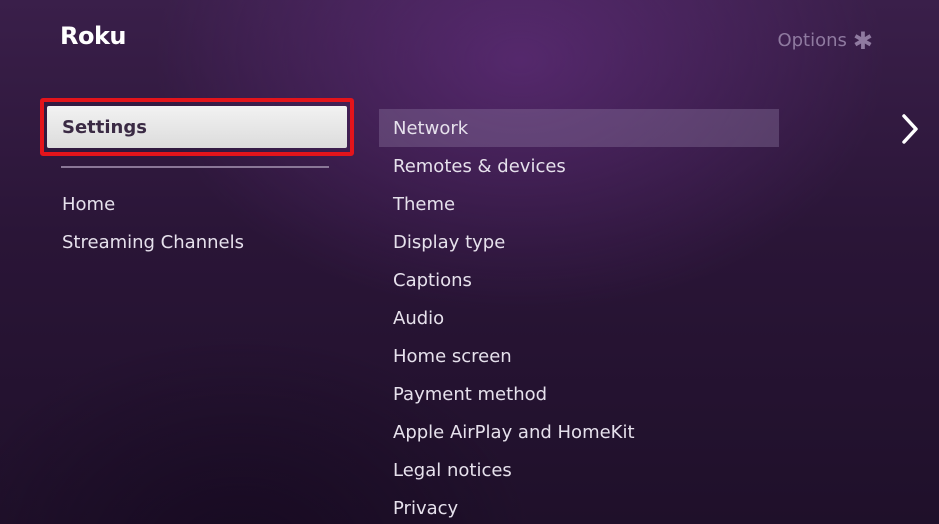 This screenshot has width=939, height=524. Describe the element at coordinates (93, 36) in the screenshot. I see `roku-logo: Roku` at that location.